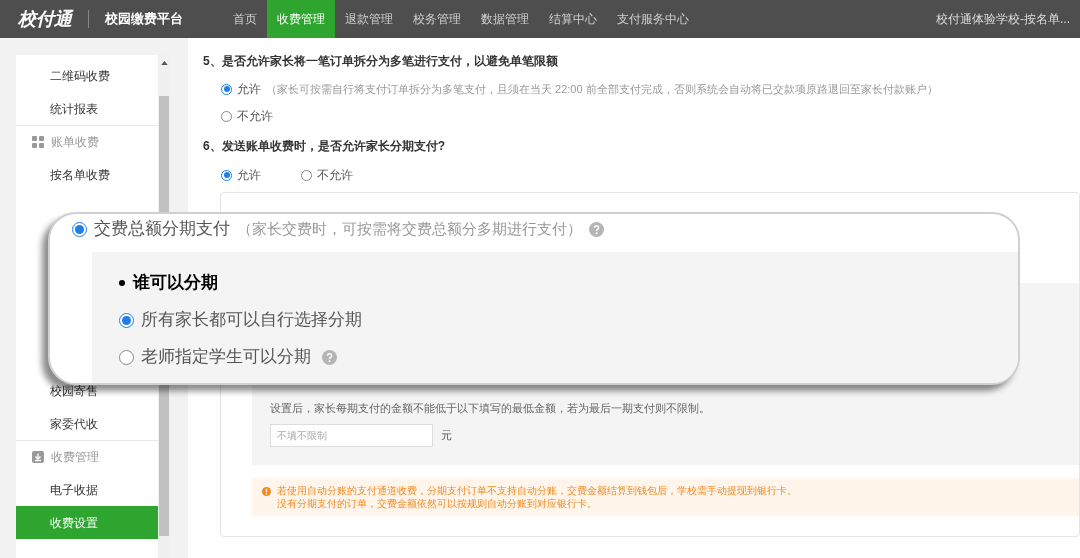  I want to click on sidebar-item: 二维码收费, so click(87, 75).